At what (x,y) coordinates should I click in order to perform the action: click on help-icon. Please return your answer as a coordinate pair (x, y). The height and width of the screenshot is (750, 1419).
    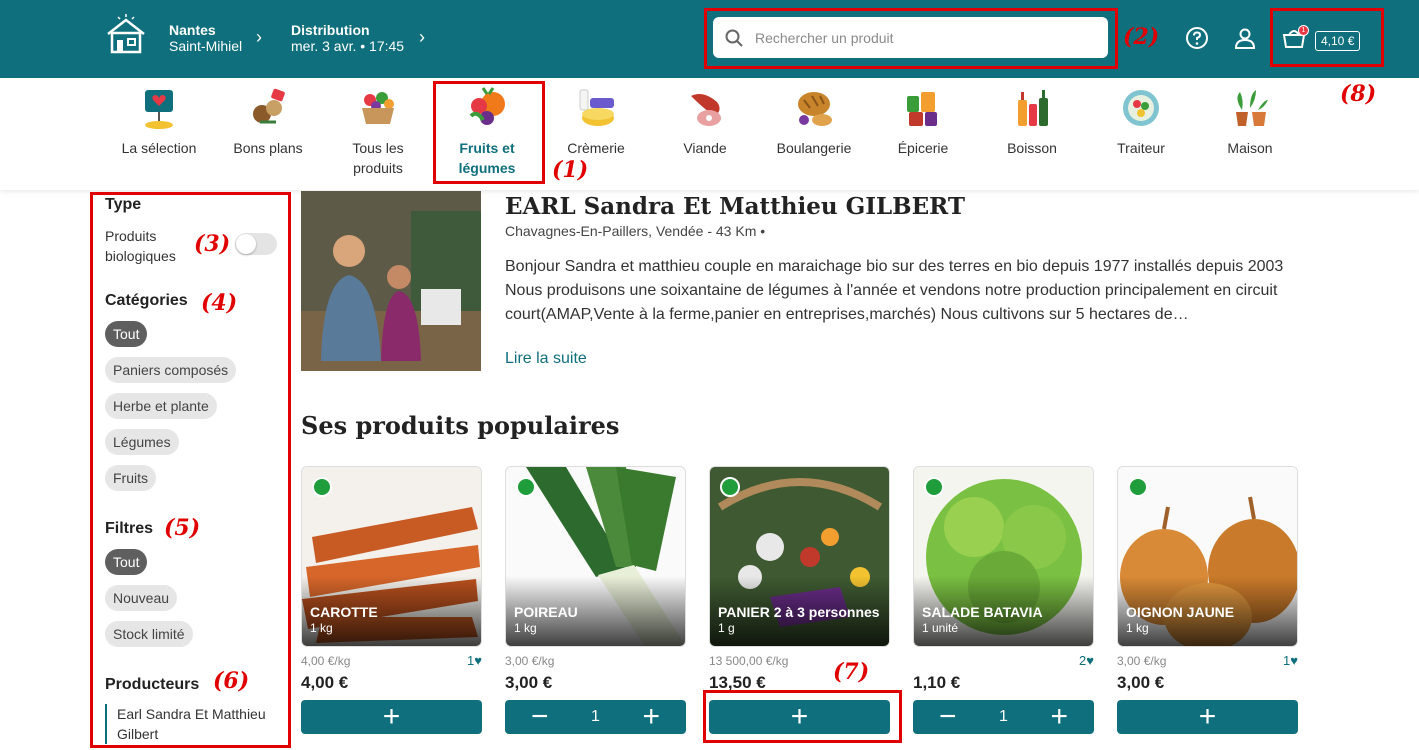
    Looking at the image, I should click on (1197, 38).